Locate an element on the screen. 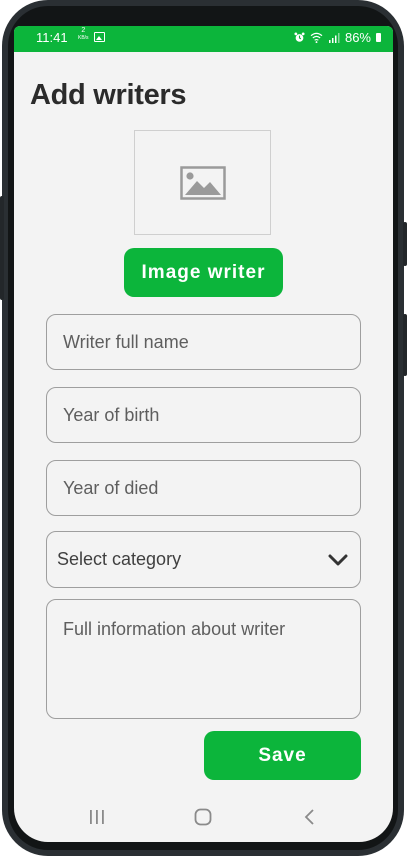 The image size is (407, 858). image-writer-button: Image writer is located at coordinates (203, 272).